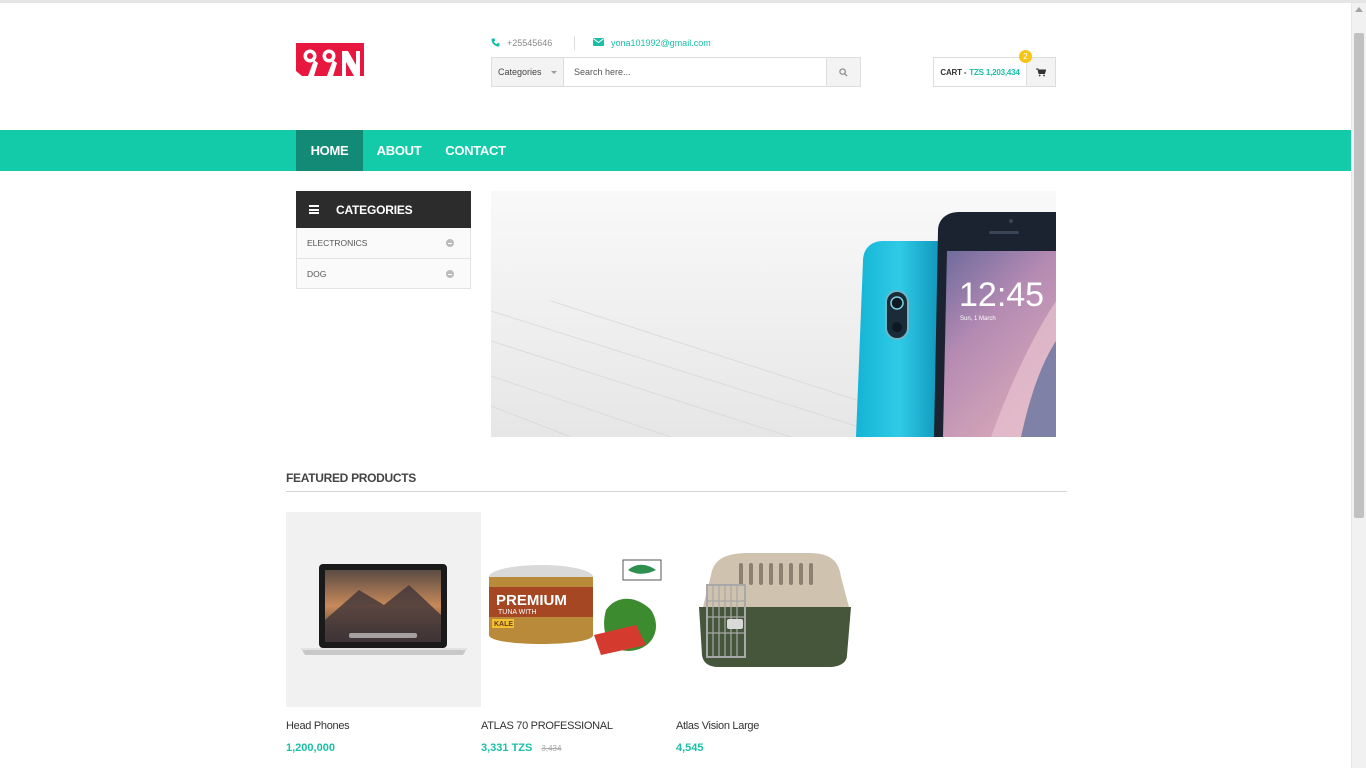 Image resolution: width=1366 pixels, height=768 pixels. I want to click on nav-contact: CONTACT, so click(475, 150).